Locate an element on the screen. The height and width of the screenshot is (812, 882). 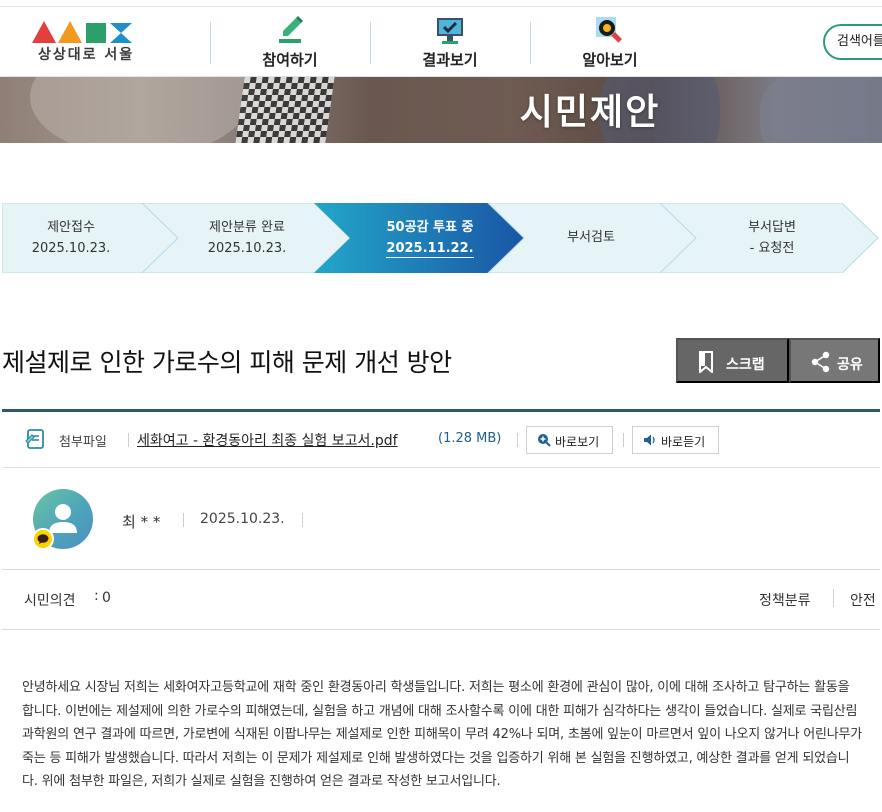
step-dept-review-label: 부서검토 is located at coordinates (591, 237).